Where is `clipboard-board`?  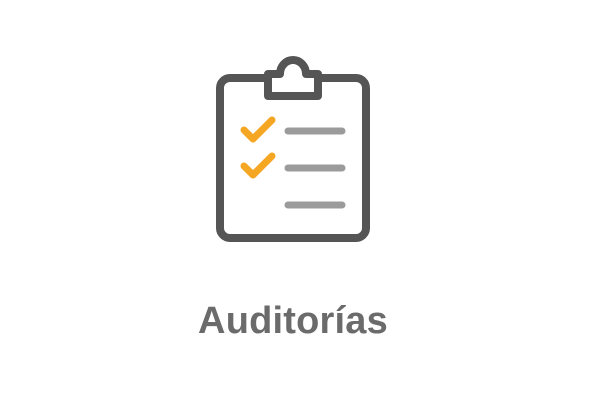
clipboard-board is located at coordinates (293, 158).